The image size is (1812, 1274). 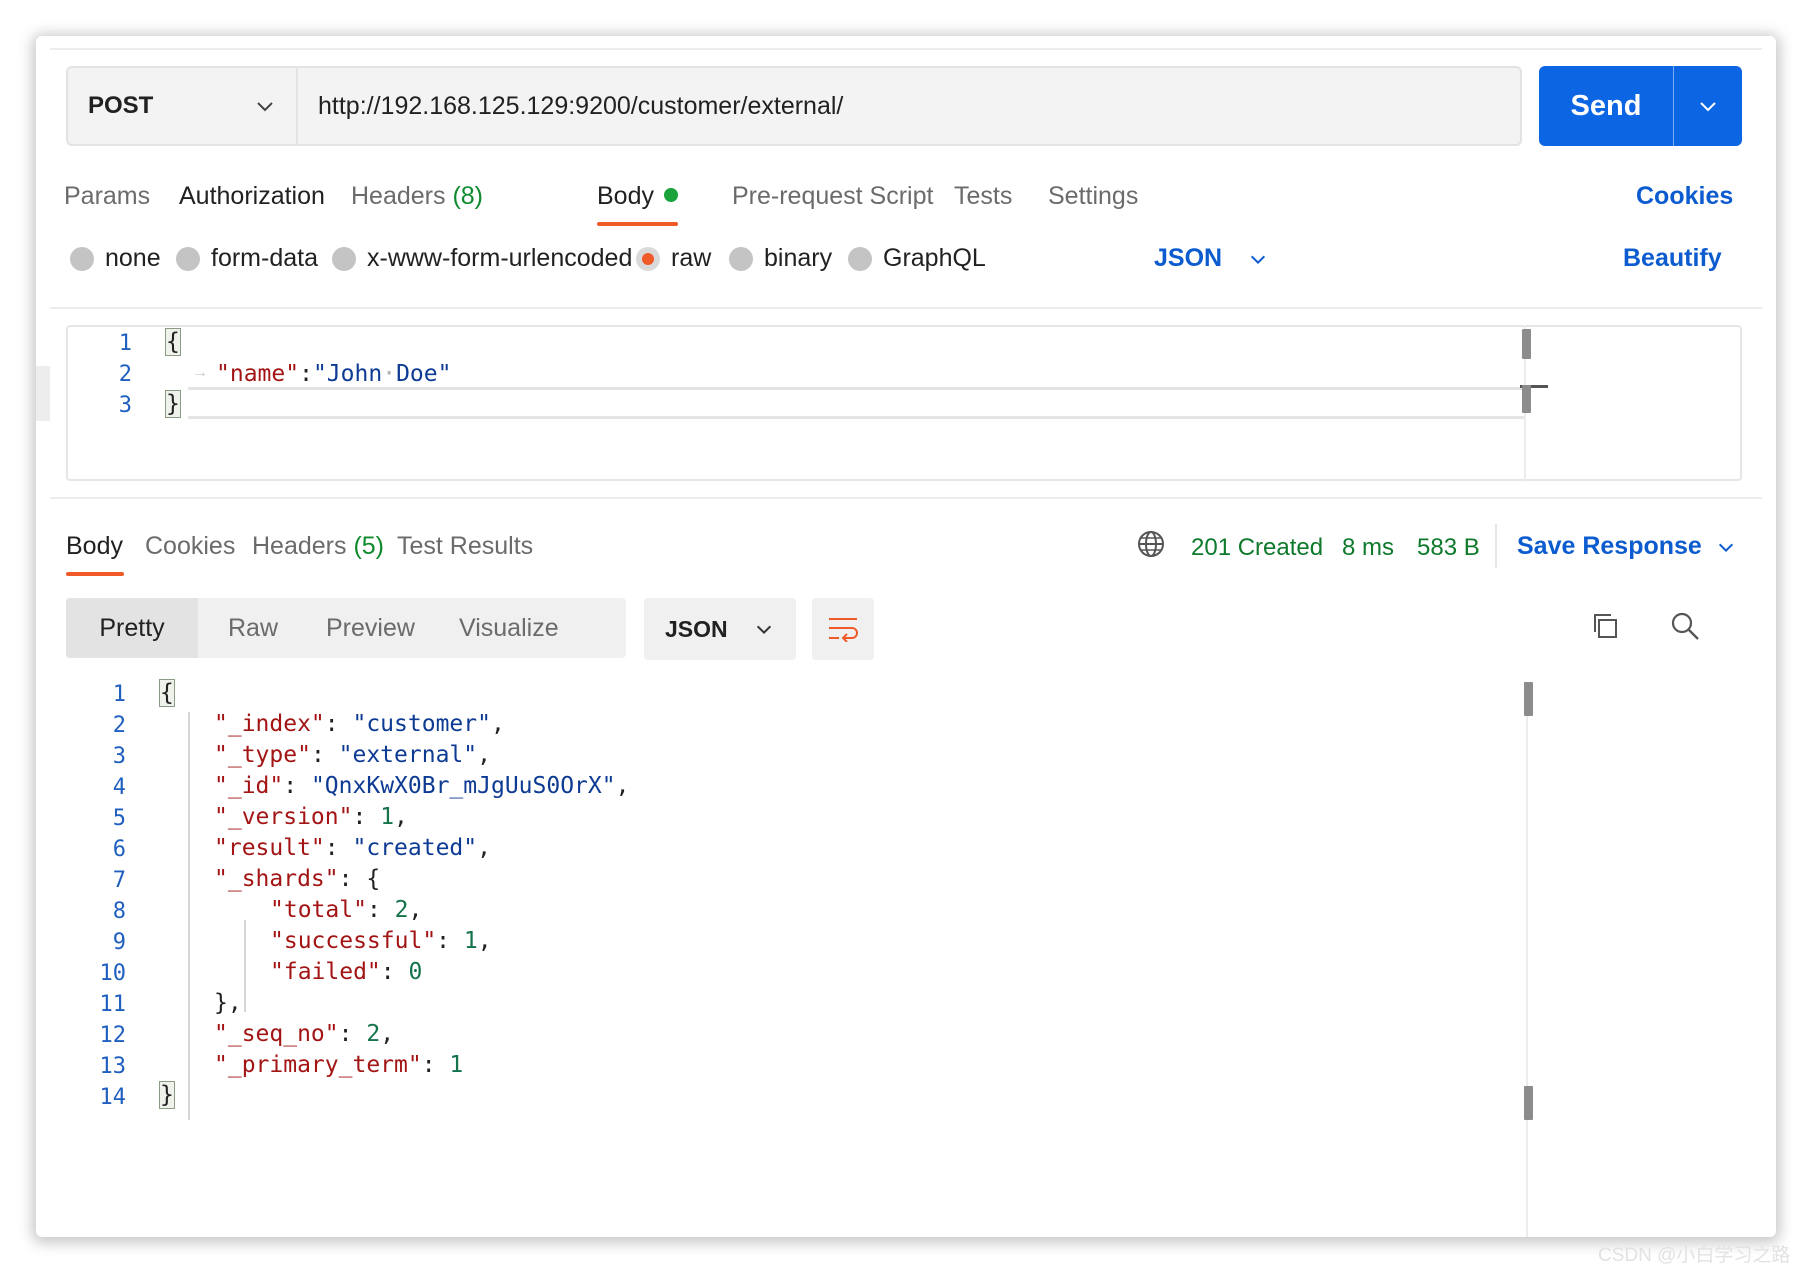 I want to click on radio-x-www-form-urlencoded: x-www-form-urlencoded, so click(x=482, y=258).